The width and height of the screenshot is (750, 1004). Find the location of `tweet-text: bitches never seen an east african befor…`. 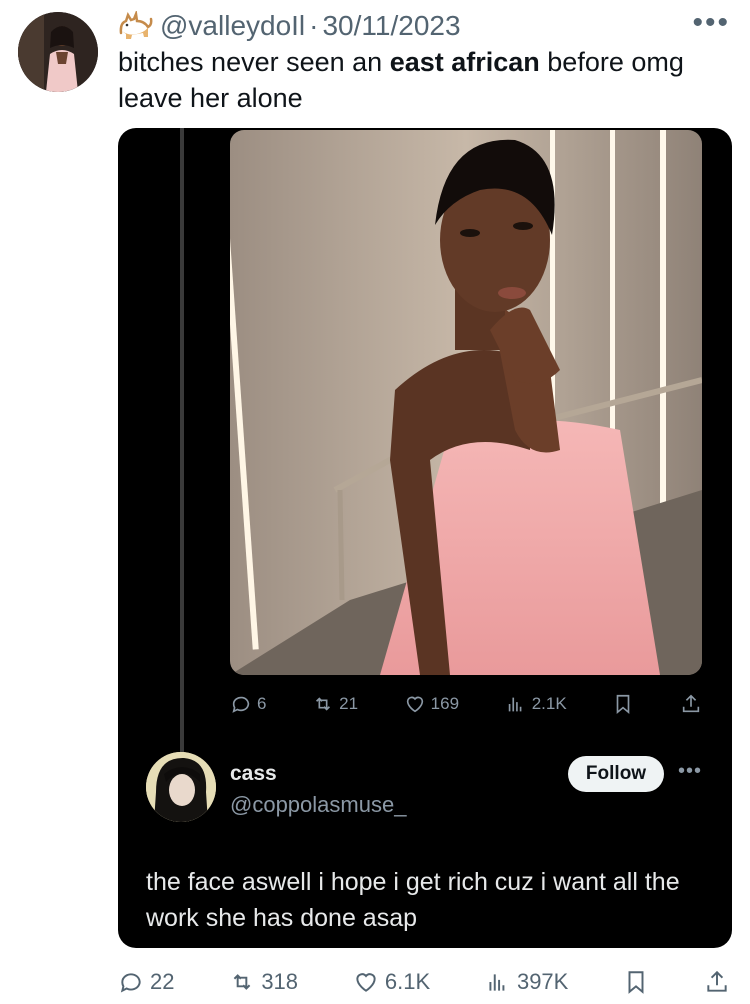

tweet-text: bitches never seen an east african befor… is located at coordinates (424, 80).